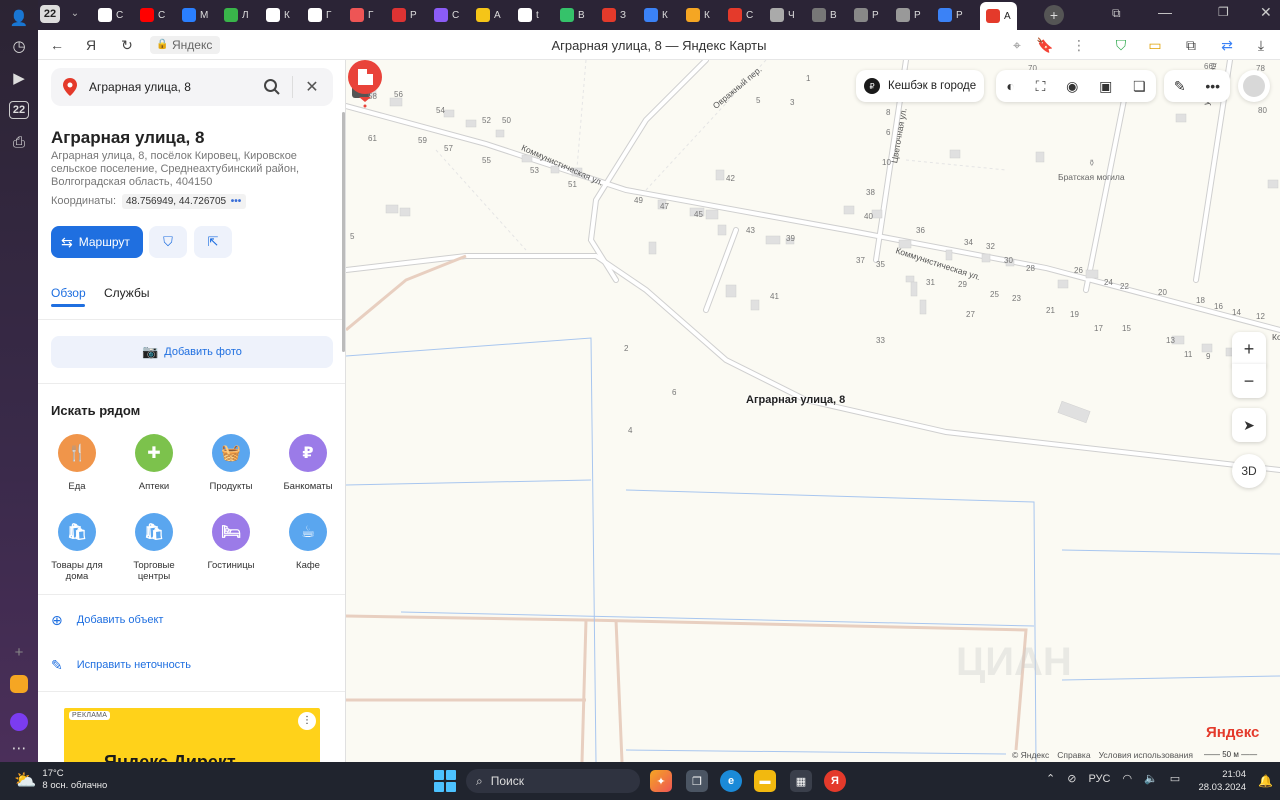 The height and width of the screenshot is (800, 1280). Describe the element at coordinates (343, 232) in the screenshot. I see `sidebar-scrollbar` at that location.